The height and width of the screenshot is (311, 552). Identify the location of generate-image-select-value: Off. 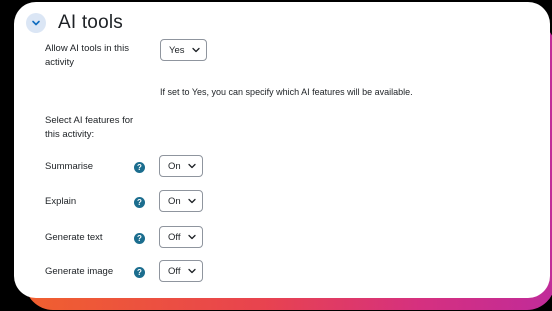
(174, 271).